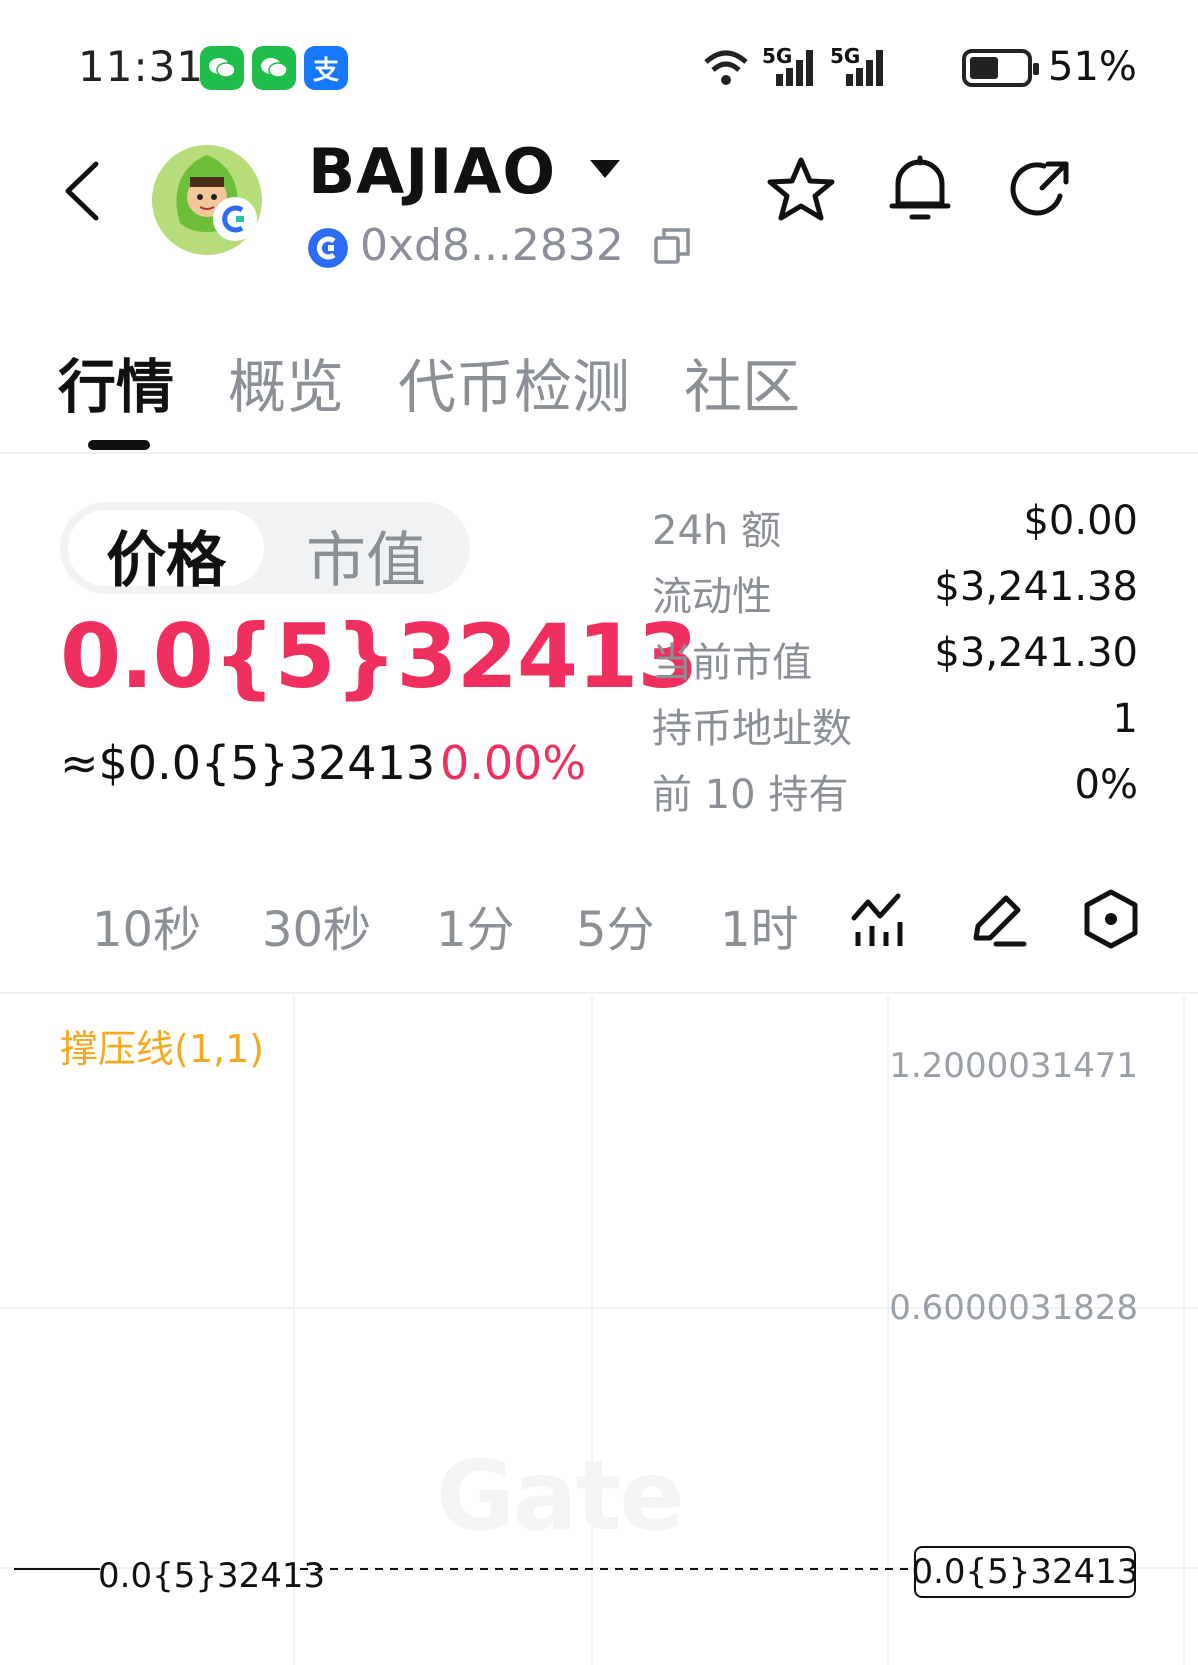  What do you see at coordinates (605, 169) in the screenshot?
I see `dropdown-caret-icon` at bounding box center [605, 169].